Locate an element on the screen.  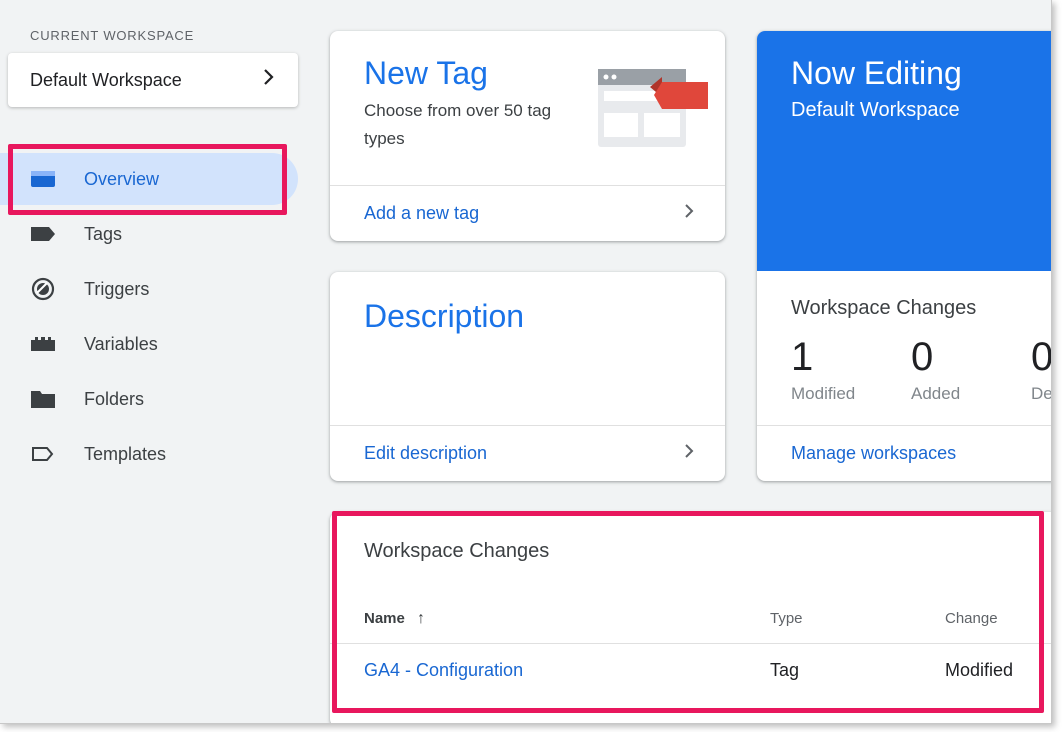
row-name-link: GA4 - Configuration is located at coordinates (443, 670).